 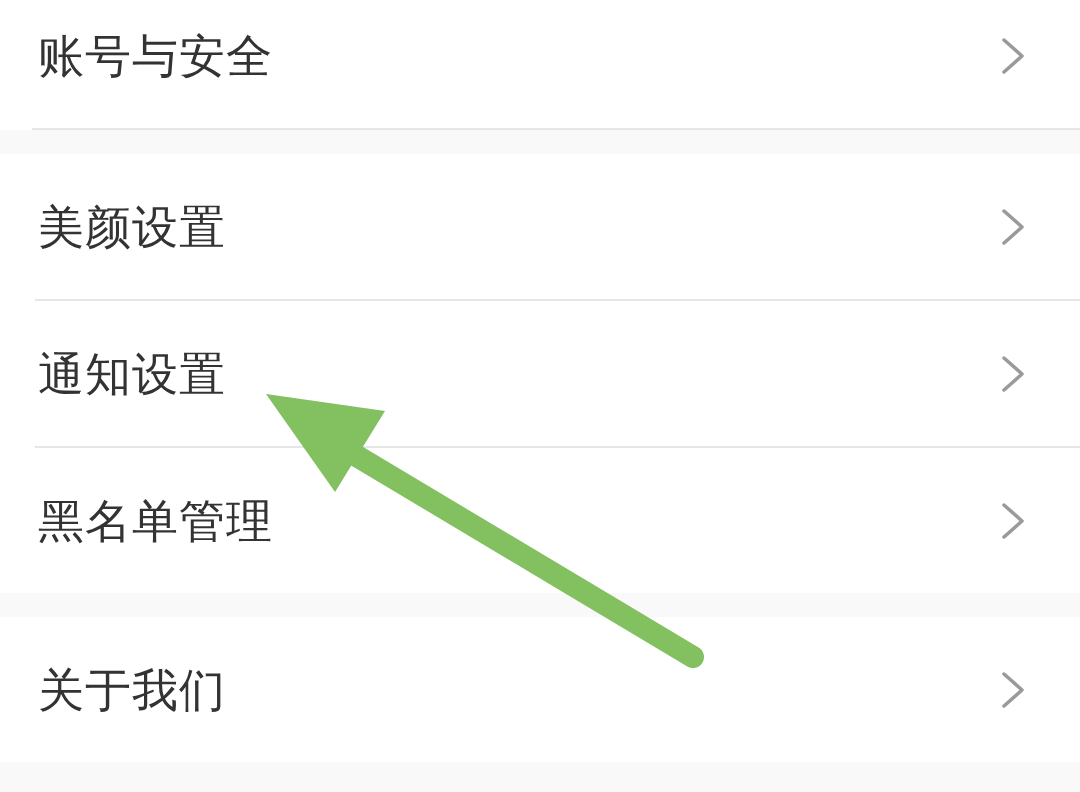 What do you see at coordinates (132, 689) in the screenshot?
I see `row-label: 关于我们` at bounding box center [132, 689].